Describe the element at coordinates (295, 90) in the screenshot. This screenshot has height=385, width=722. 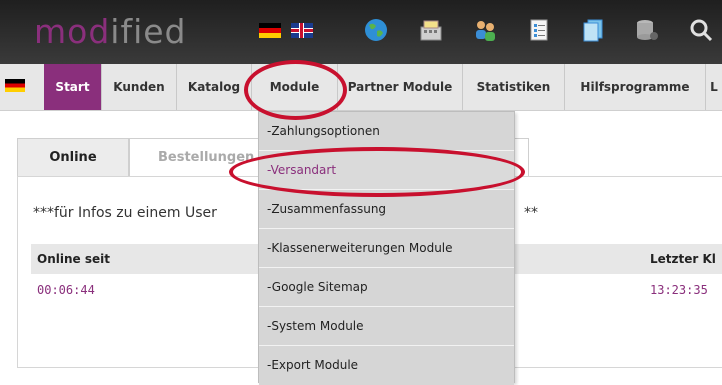
I see `annotation-circle-module` at that location.